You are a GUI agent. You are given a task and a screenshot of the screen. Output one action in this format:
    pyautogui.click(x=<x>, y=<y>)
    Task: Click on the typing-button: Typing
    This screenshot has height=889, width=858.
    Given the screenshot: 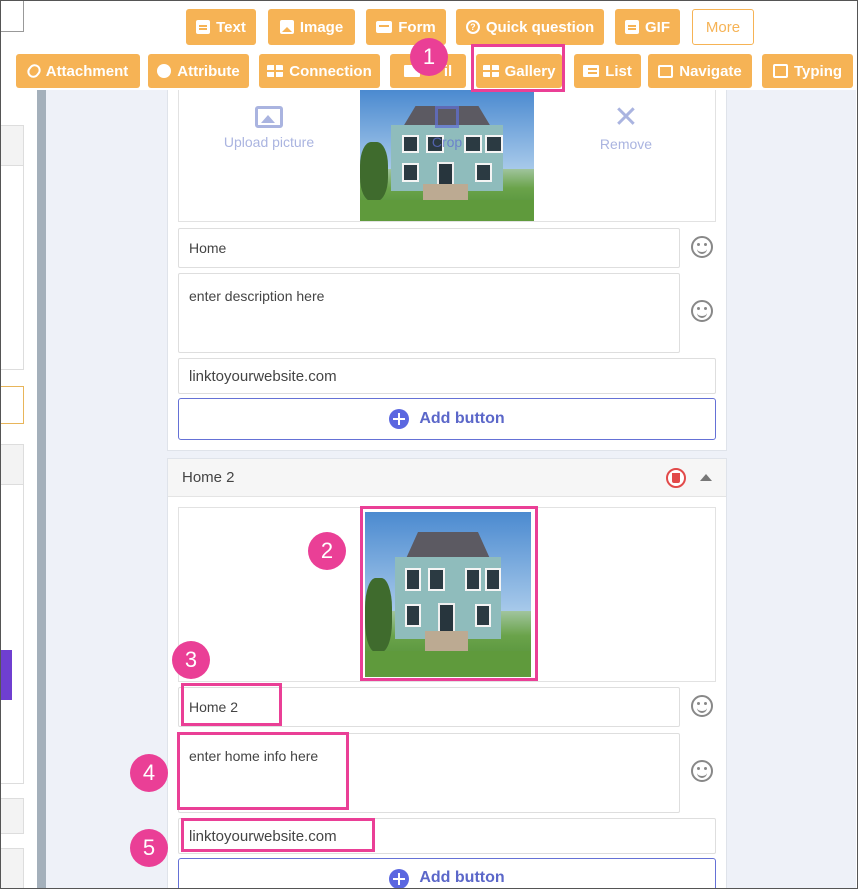 What is the action you would take?
    pyautogui.click(x=807, y=71)
    